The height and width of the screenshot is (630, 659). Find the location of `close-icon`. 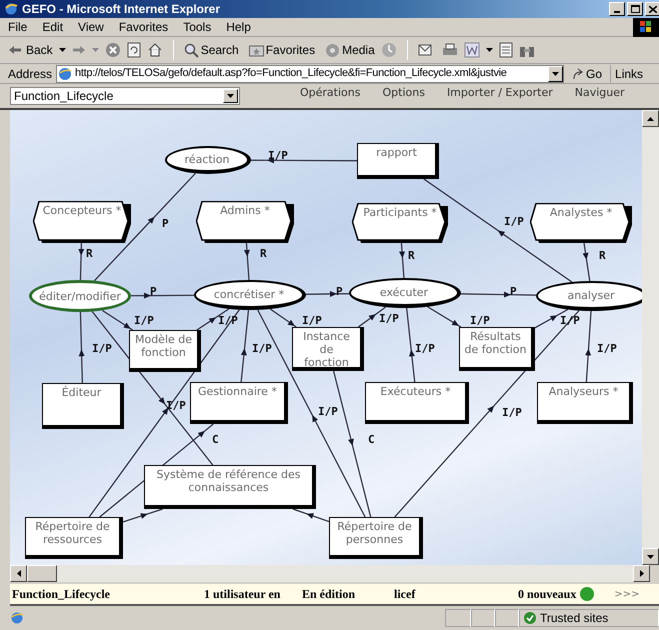

close-icon is located at coordinates (653, 9).